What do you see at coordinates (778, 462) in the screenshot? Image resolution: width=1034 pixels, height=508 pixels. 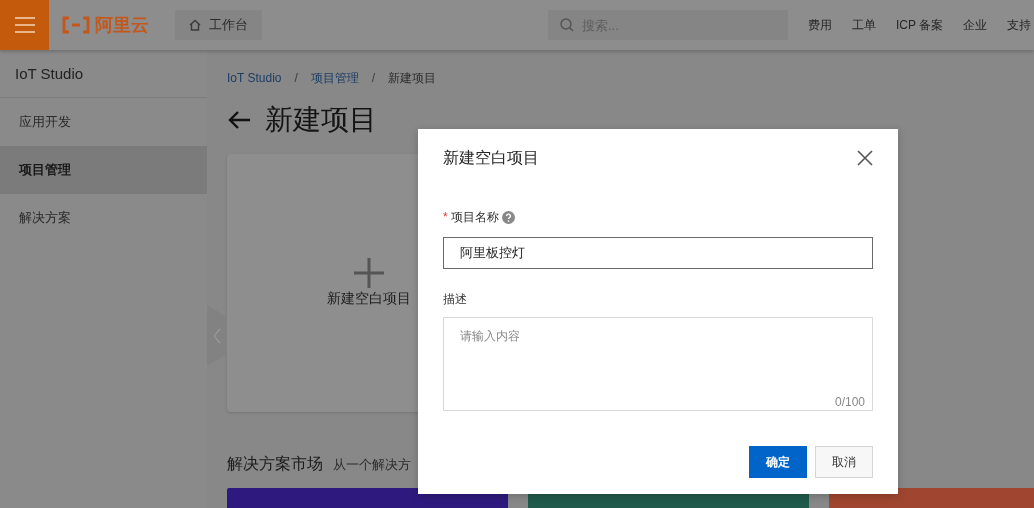 I see `confirm-button: 确定` at bounding box center [778, 462].